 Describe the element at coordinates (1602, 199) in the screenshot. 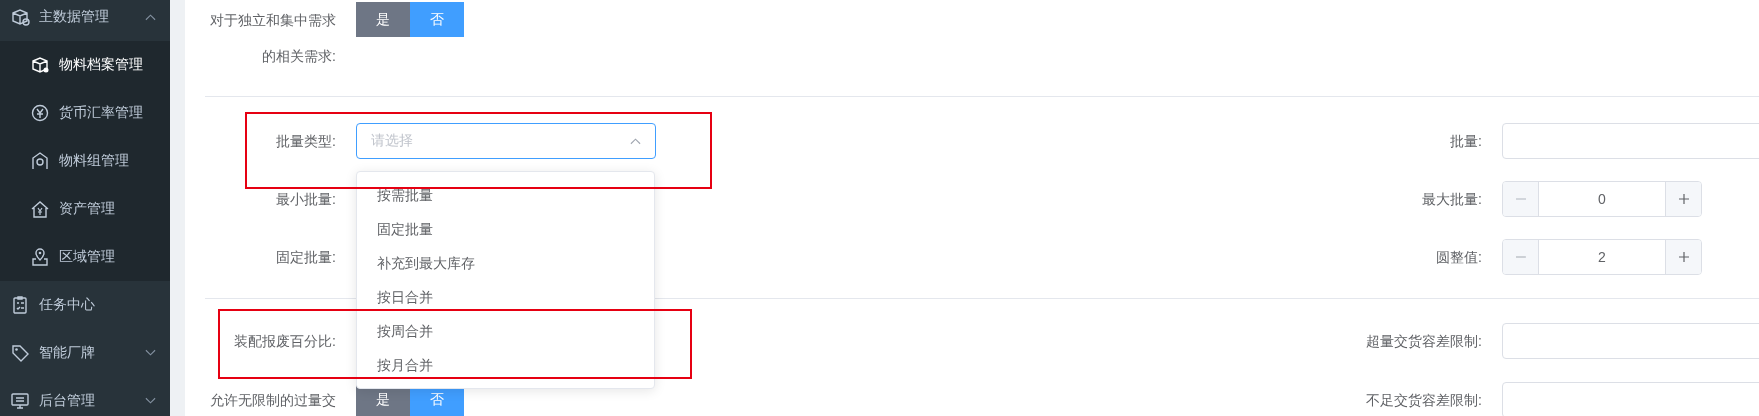

I see `number-field: 0` at that location.